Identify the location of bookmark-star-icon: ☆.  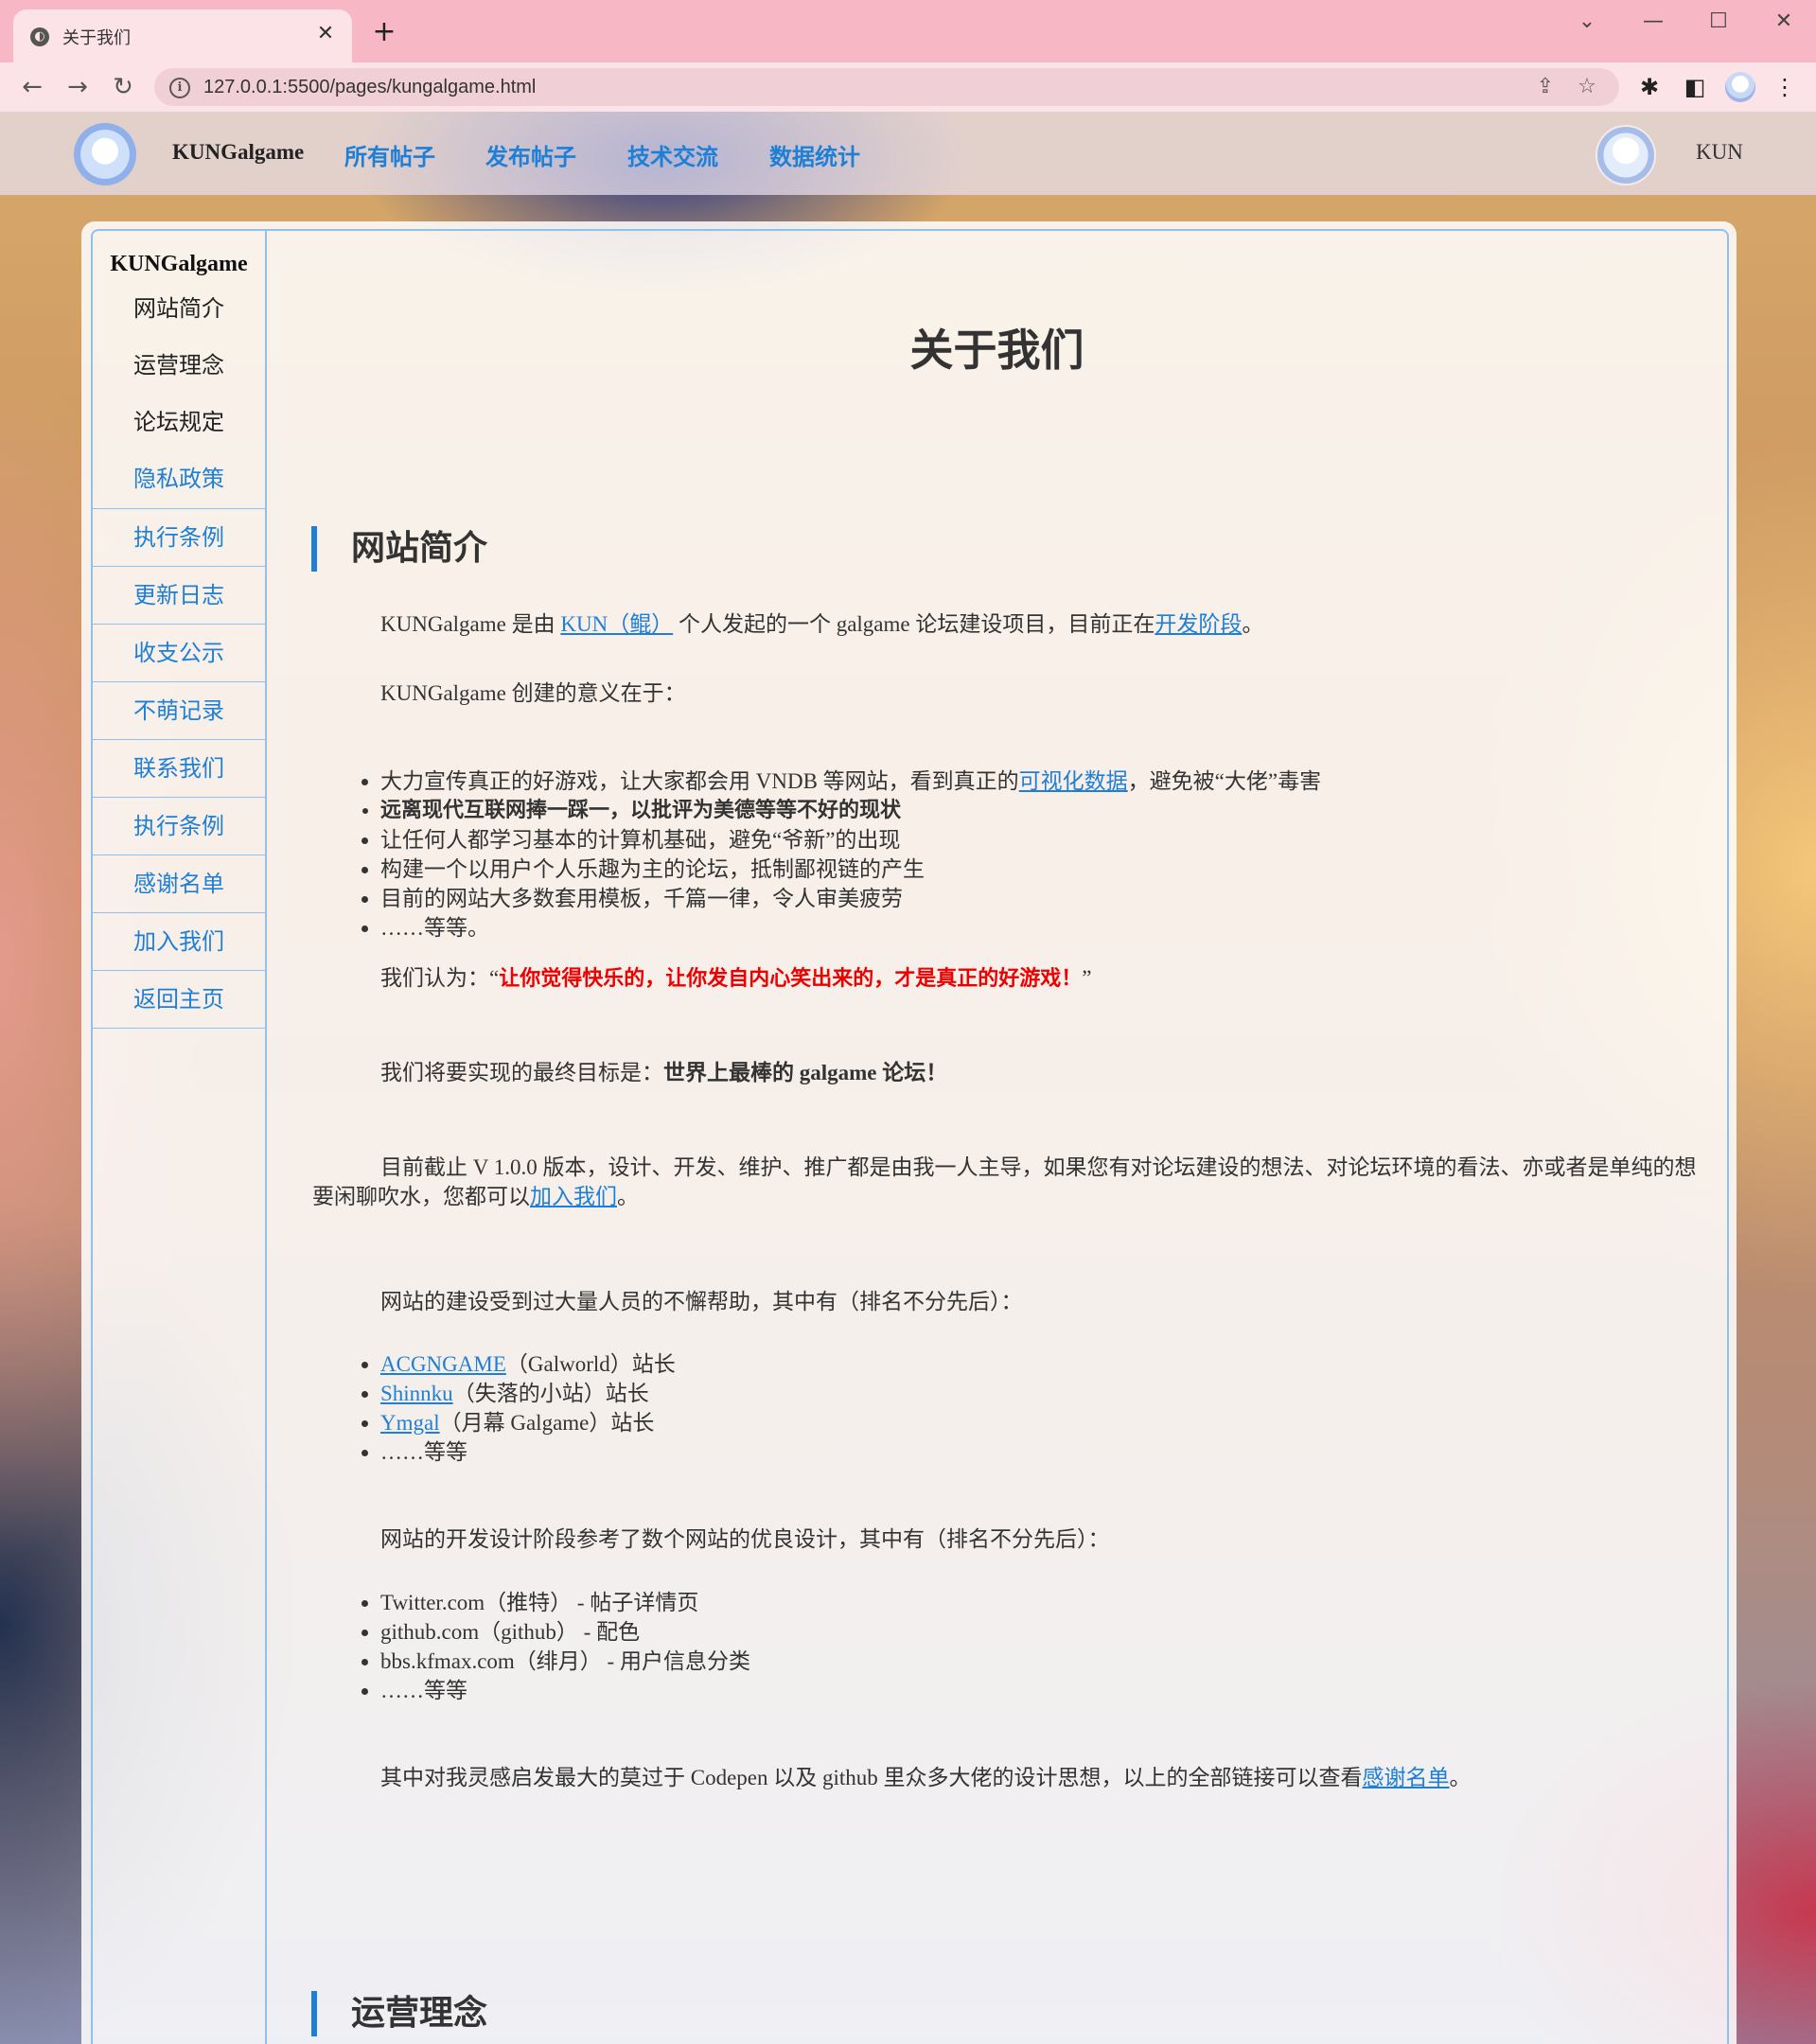
(1587, 87).